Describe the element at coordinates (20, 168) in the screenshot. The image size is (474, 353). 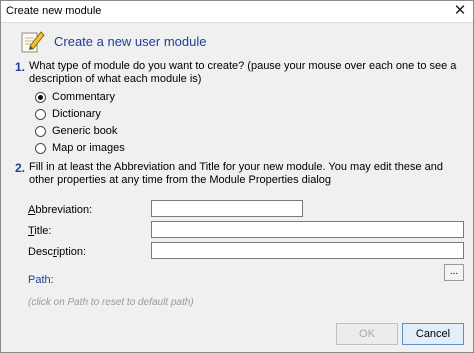
I see `step2-number: 2.` at that location.